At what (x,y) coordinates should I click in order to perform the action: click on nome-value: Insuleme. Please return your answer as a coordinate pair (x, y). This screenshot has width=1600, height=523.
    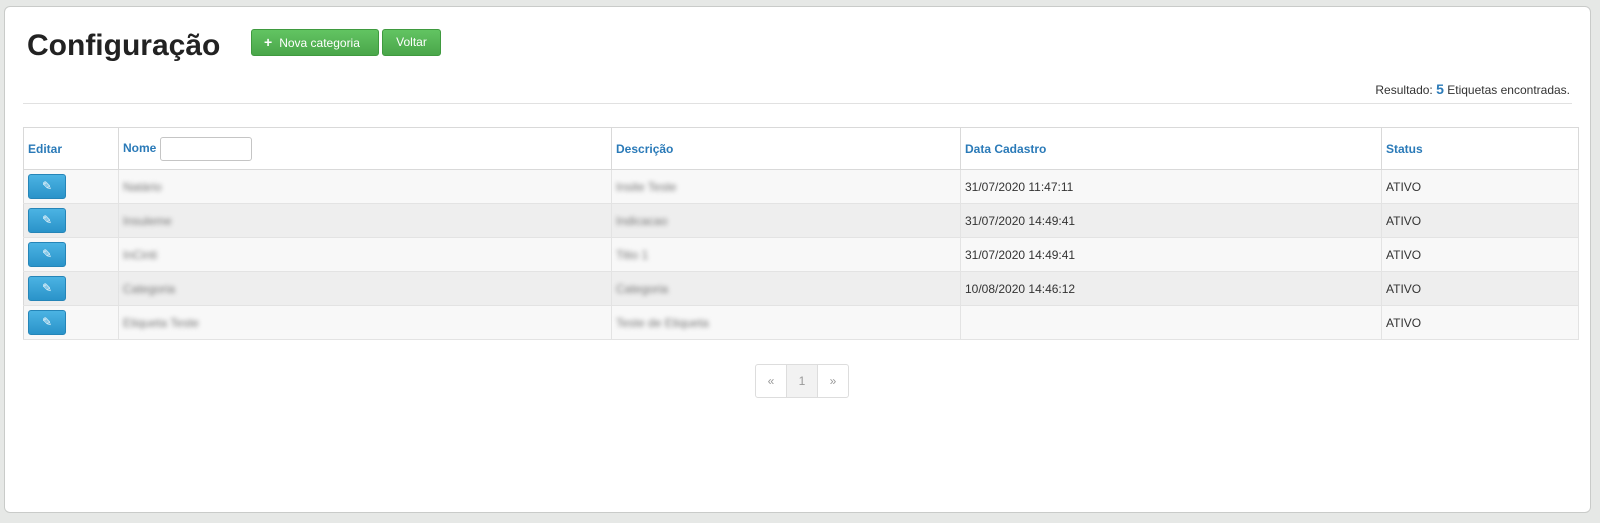
    Looking at the image, I should click on (147, 220).